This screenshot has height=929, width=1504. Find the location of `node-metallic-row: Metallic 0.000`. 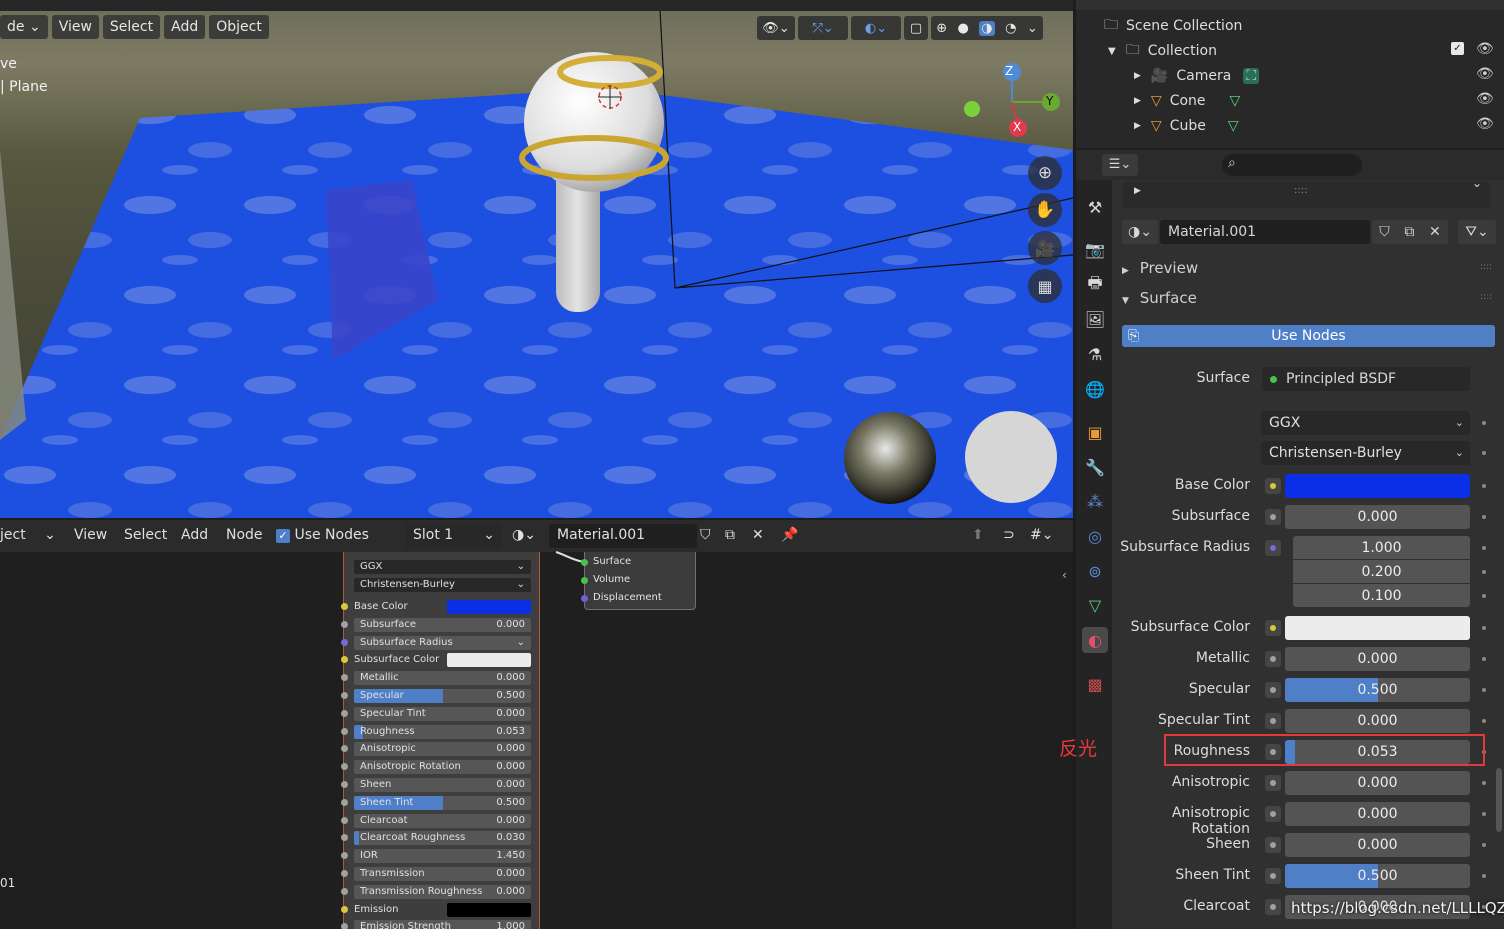

node-metallic-row: Metallic 0.000 is located at coordinates (442, 678).